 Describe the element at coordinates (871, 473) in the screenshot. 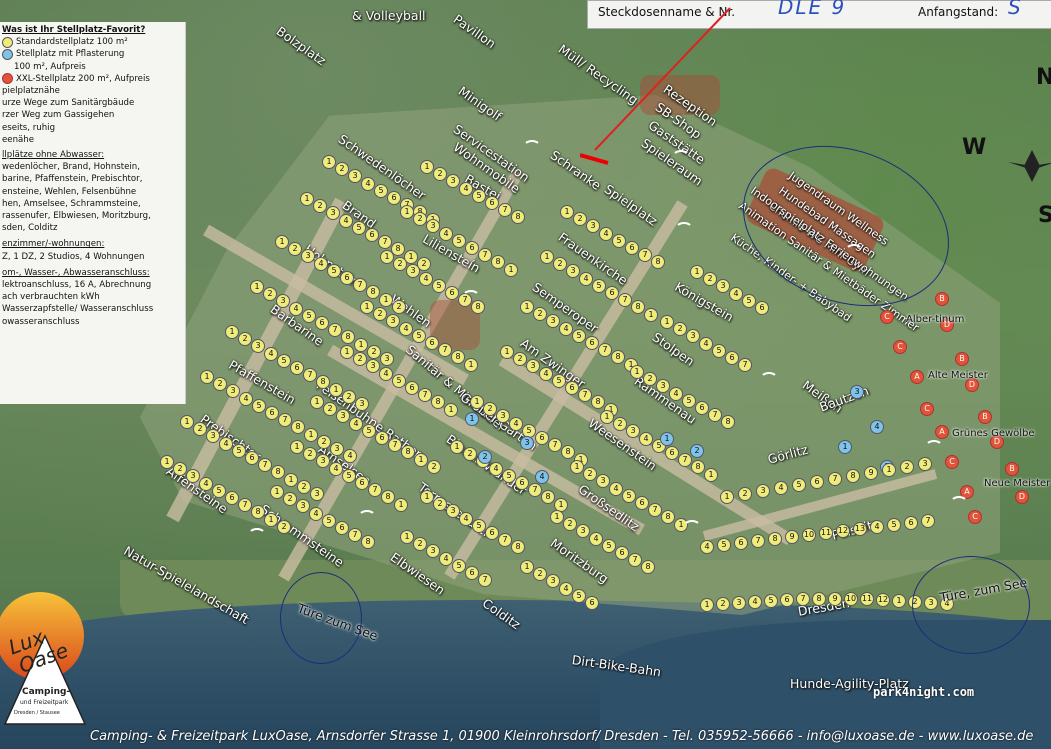

I see `pitch-marker: 9` at that location.